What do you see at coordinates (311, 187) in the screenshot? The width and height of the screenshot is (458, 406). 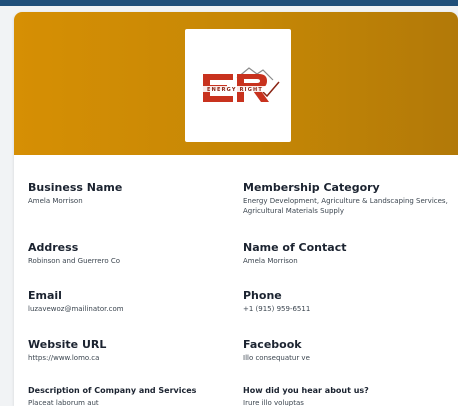 I see `field-label: Membership Category` at bounding box center [311, 187].